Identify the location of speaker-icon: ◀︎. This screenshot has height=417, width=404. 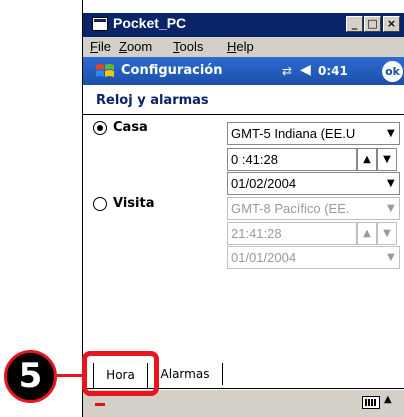
(305, 70).